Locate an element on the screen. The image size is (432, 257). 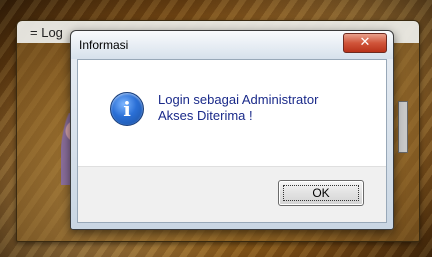
back-window-control is located at coordinates (403, 127).